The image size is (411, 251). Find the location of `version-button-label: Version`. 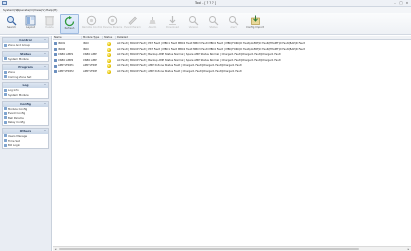

version-button-label: Version is located at coordinates (193, 27).